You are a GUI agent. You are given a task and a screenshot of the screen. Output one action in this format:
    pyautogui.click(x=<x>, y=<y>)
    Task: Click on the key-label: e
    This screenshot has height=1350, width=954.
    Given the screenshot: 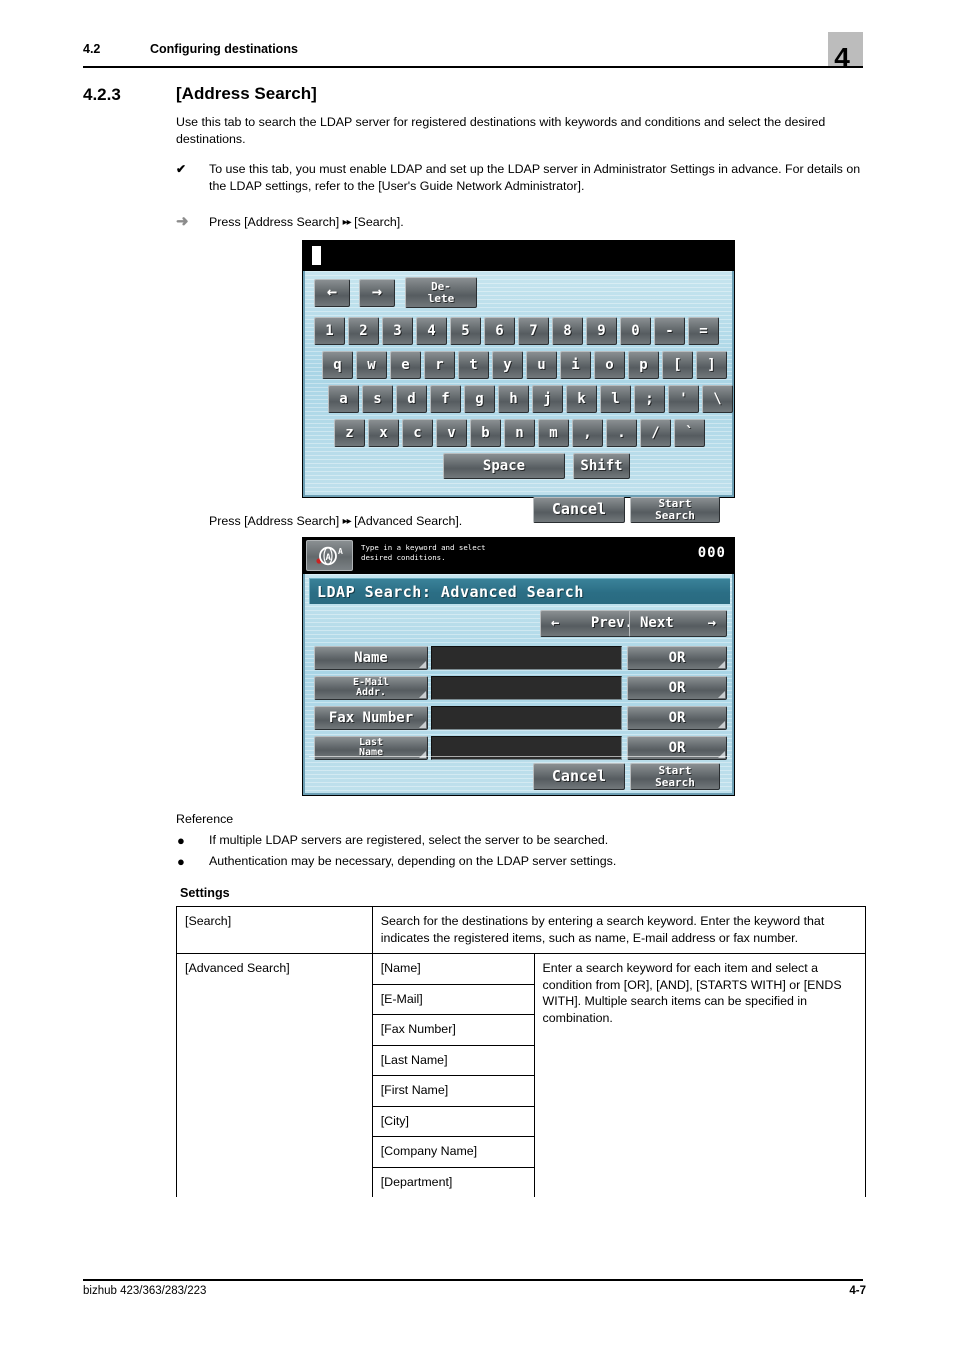 What is the action you would take?
    pyautogui.click(x=405, y=364)
    